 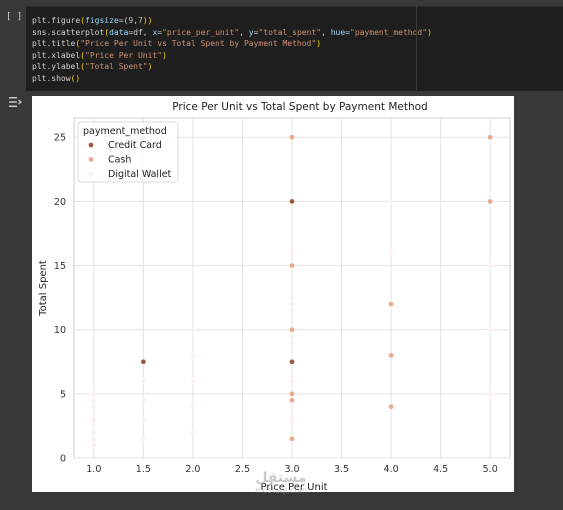 I want to click on code-token: plt.title, so click(x=54, y=43).